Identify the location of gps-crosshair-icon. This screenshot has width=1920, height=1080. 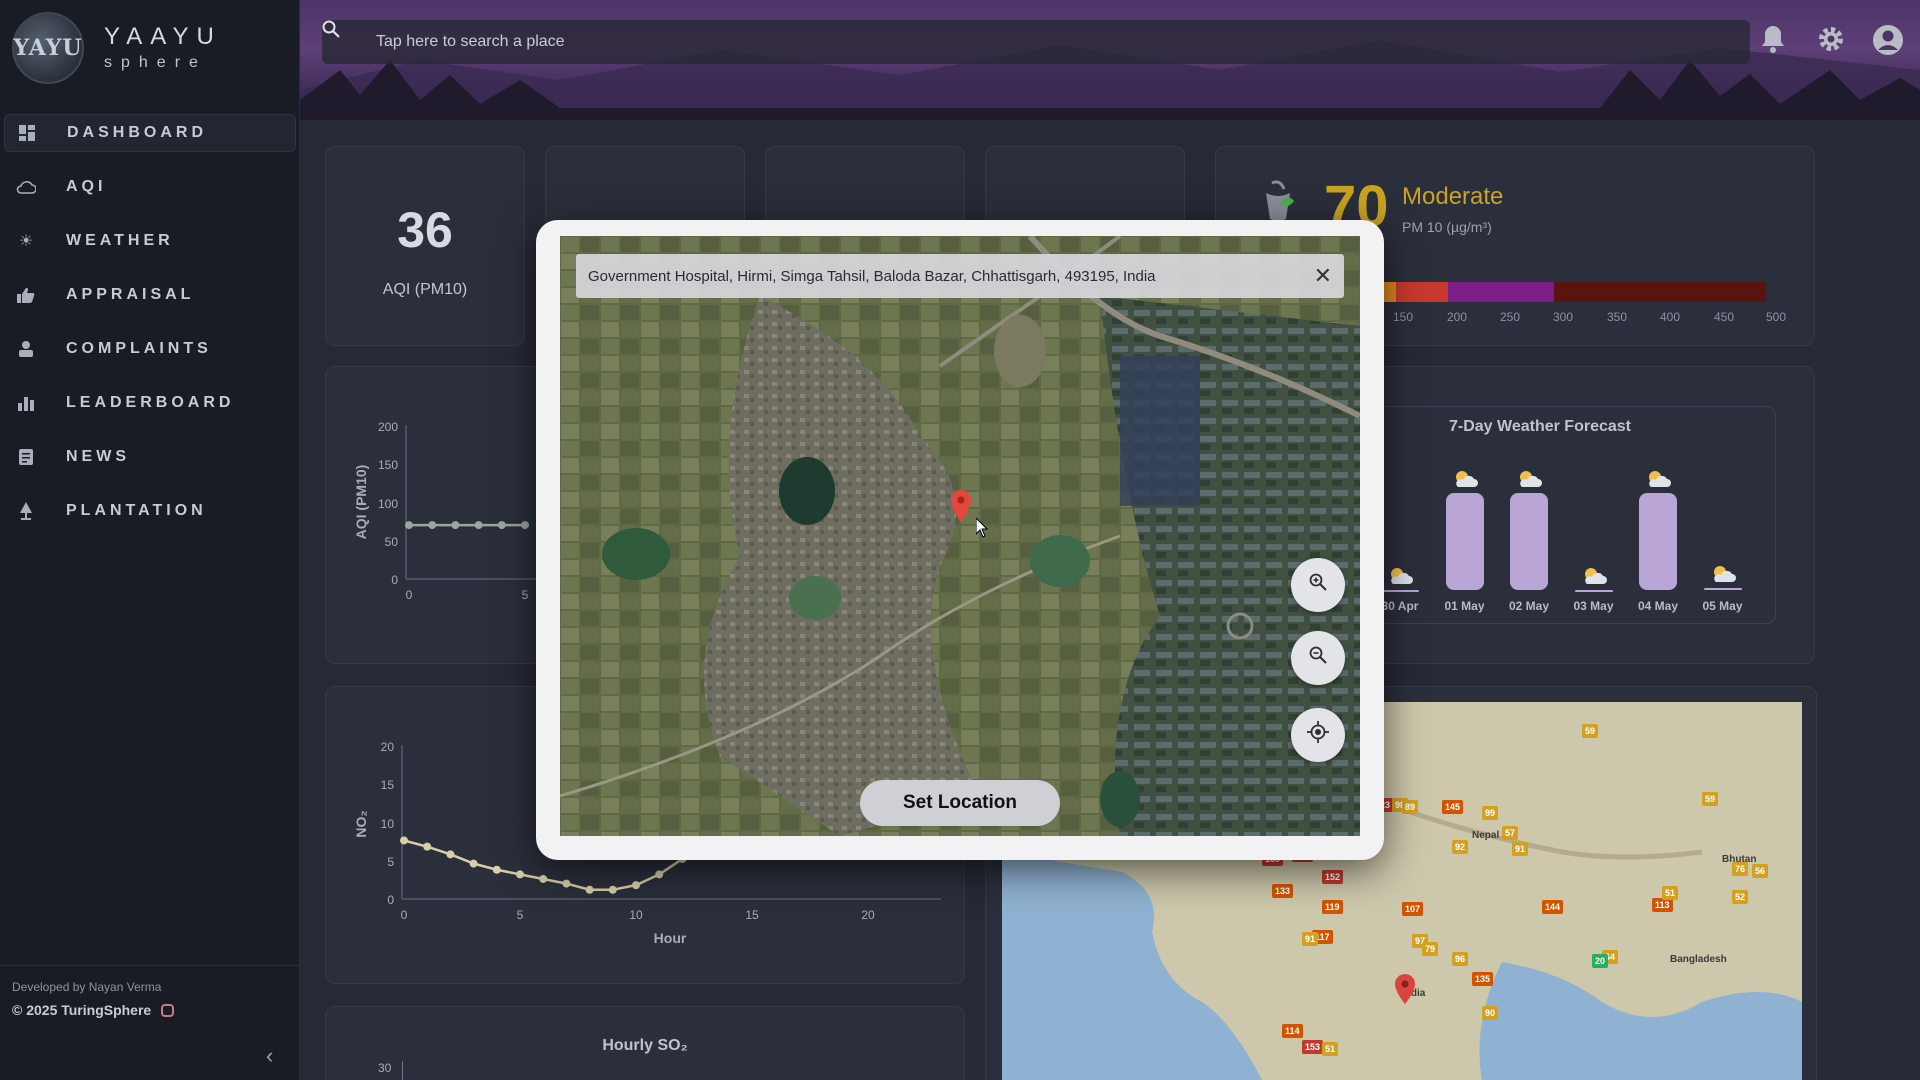
(1318, 735).